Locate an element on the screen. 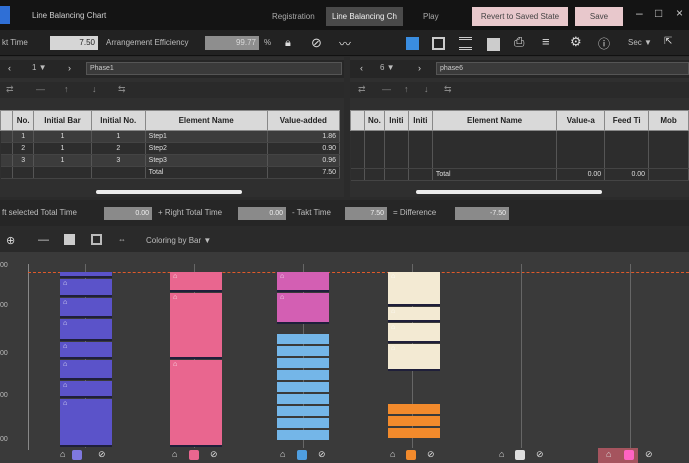  minimize-icon: – is located at coordinates (639, 13).